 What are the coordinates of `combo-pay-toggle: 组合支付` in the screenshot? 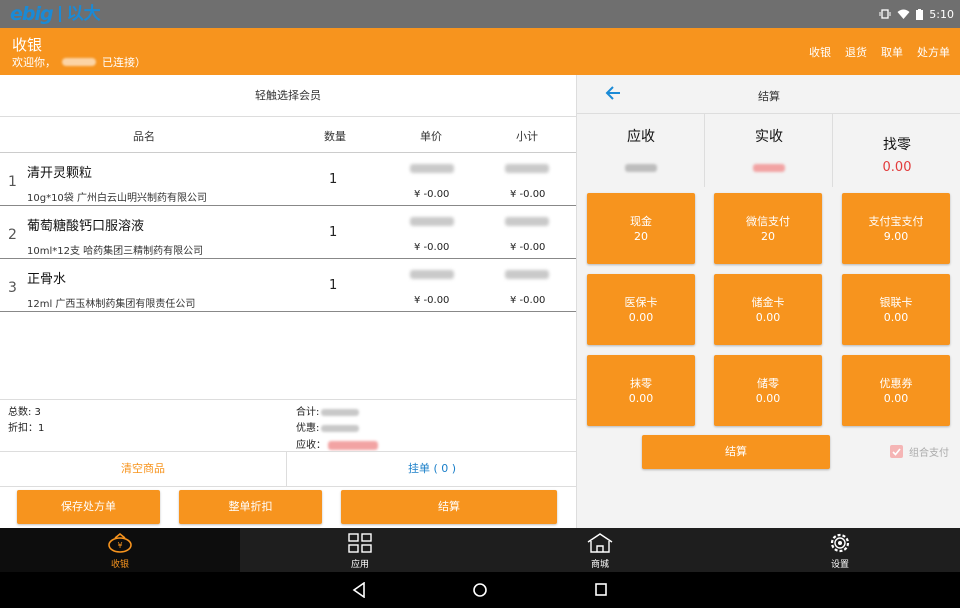 It's located at (919, 451).